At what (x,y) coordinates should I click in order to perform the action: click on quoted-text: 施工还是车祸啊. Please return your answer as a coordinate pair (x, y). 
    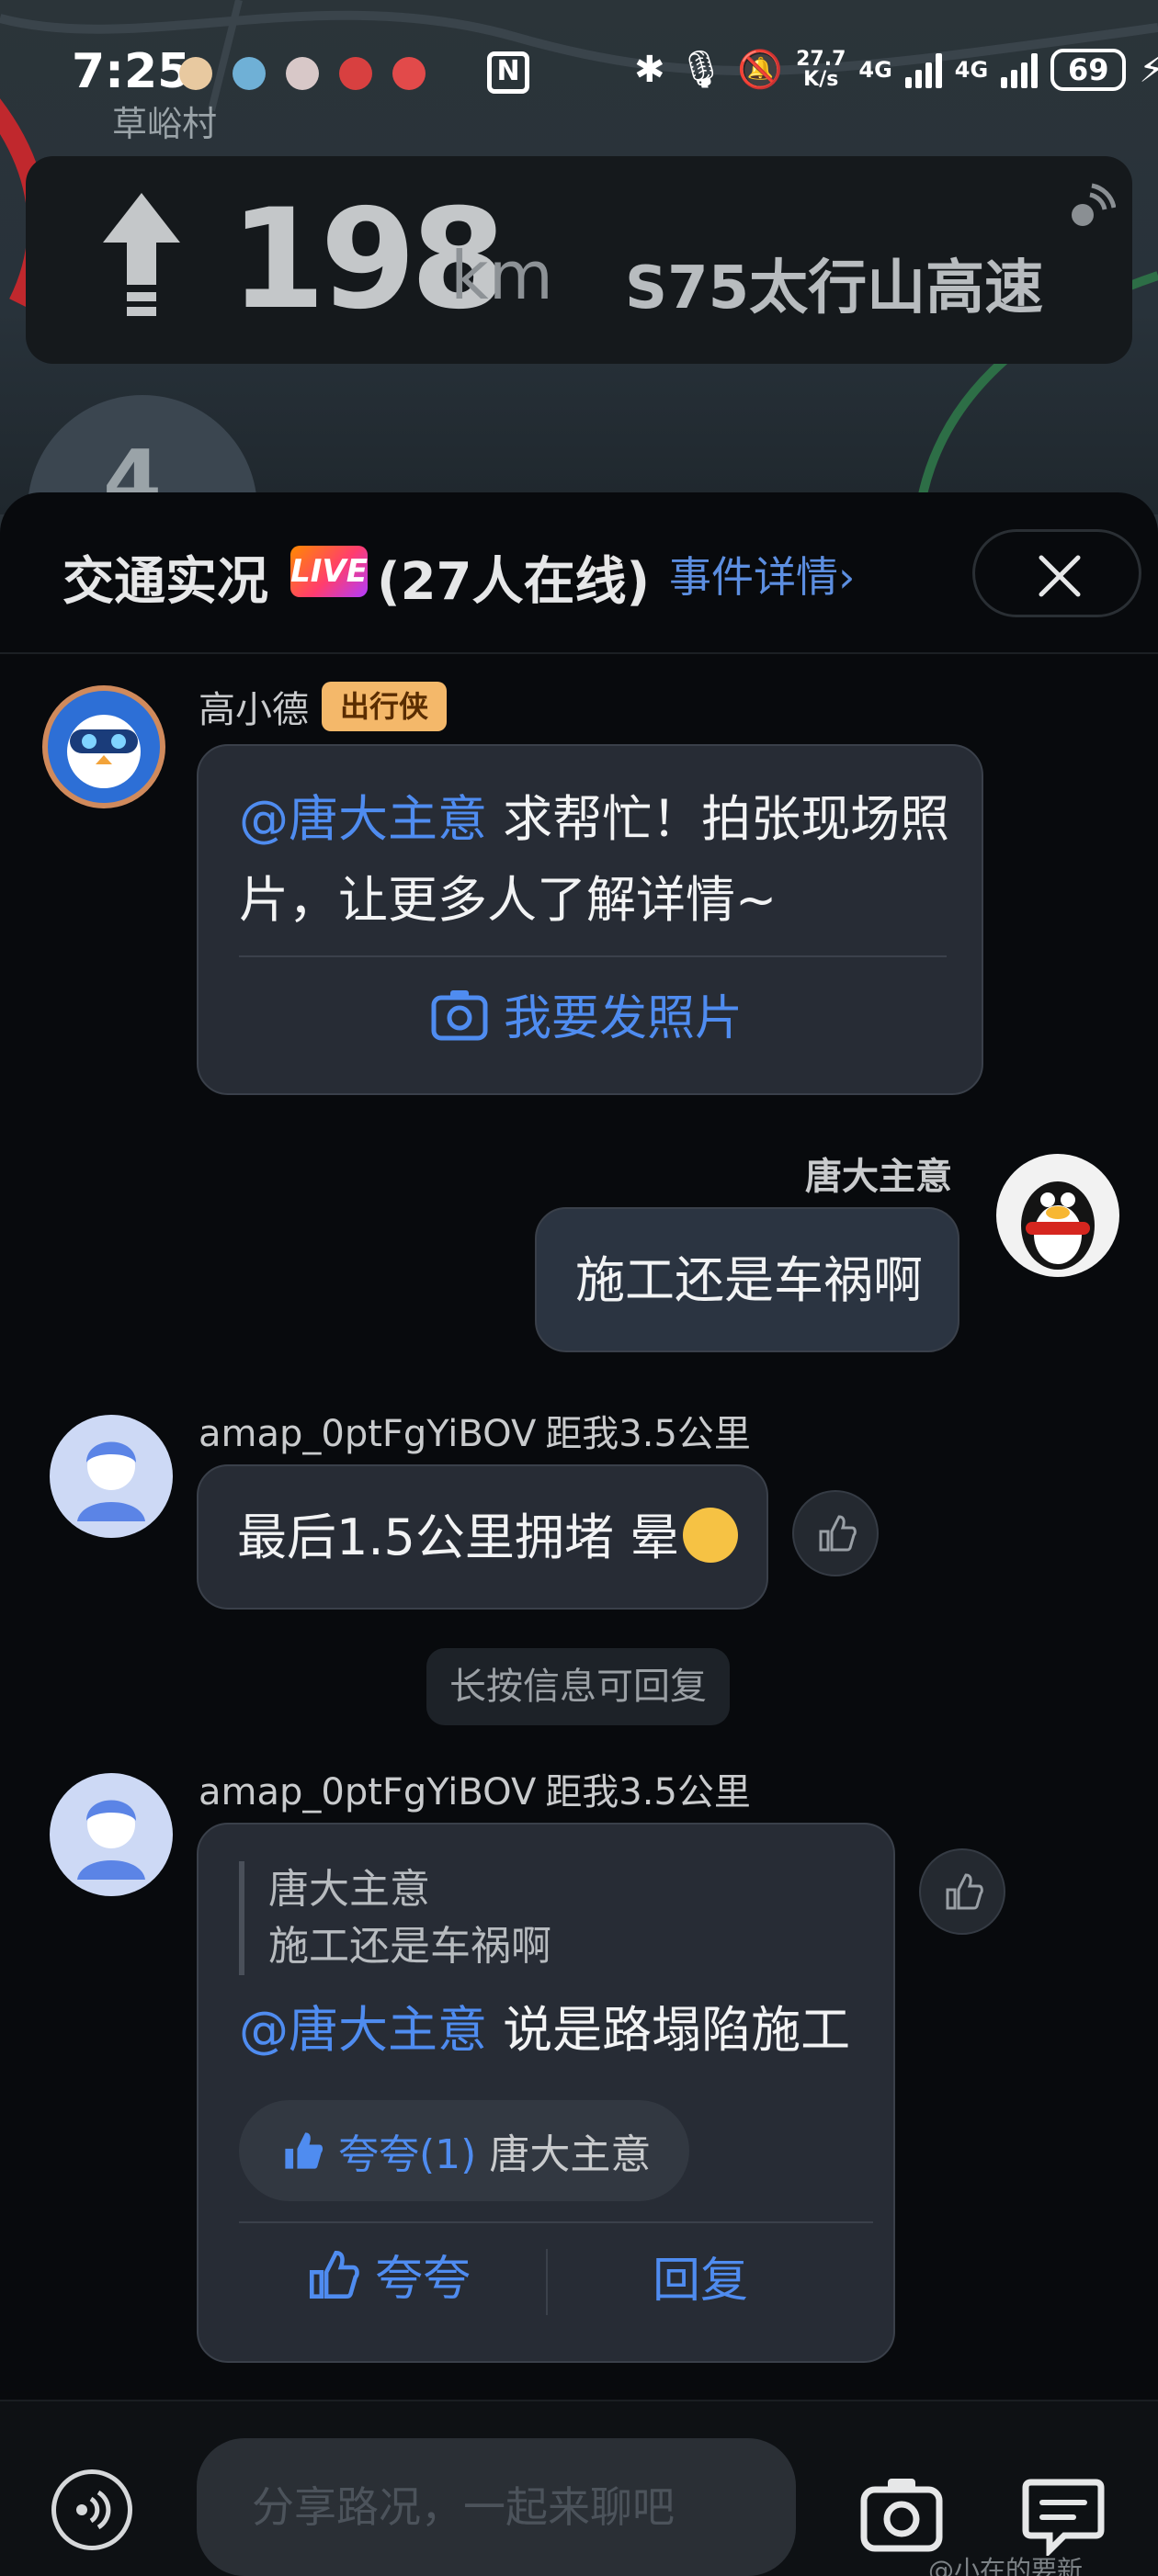
    Looking at the image, I should click on (409, 1946).